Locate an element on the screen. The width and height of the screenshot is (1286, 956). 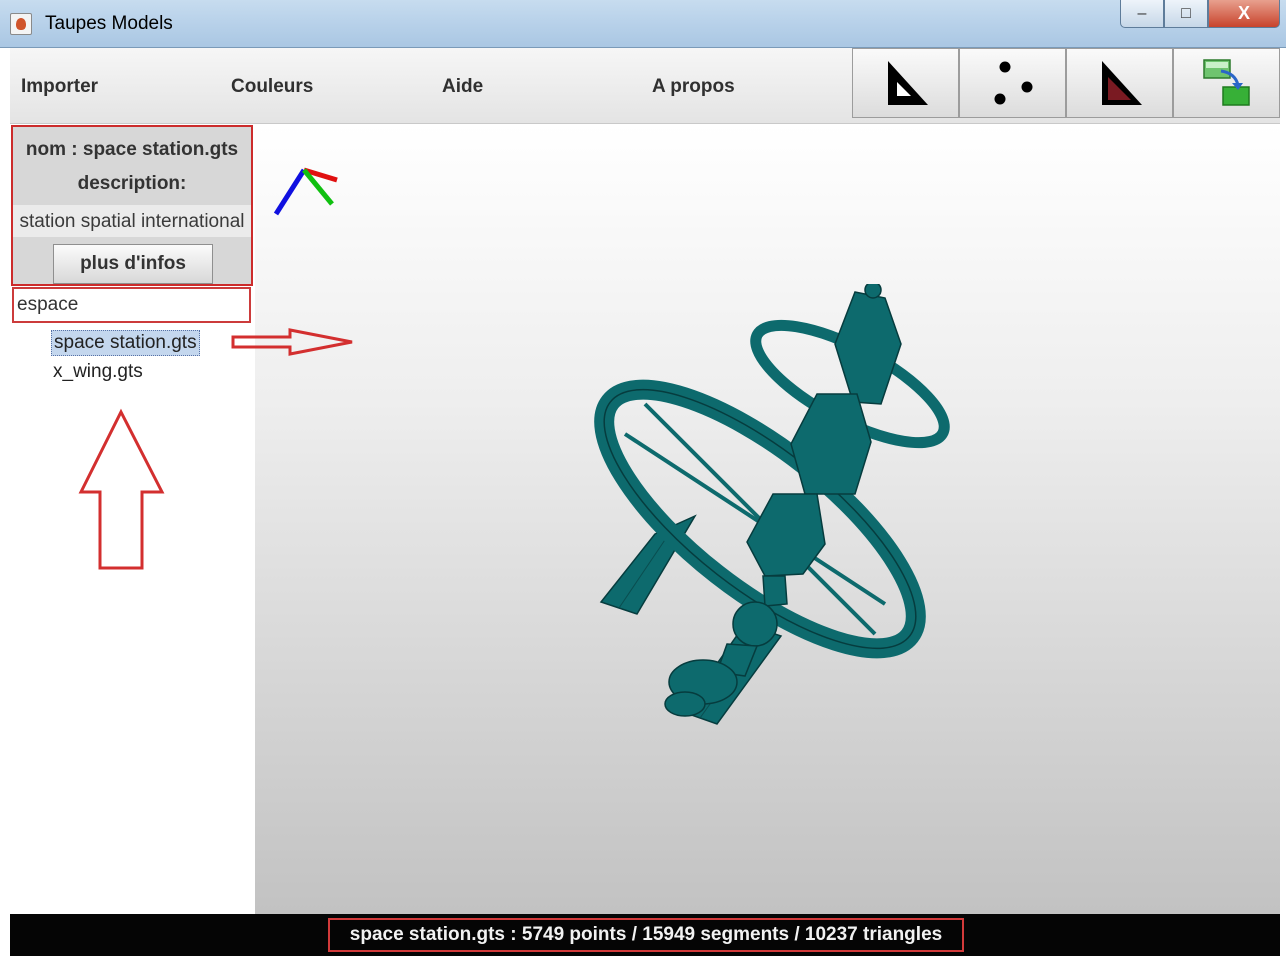
axes-gizmo-icon is located at coordinates (305, 191).